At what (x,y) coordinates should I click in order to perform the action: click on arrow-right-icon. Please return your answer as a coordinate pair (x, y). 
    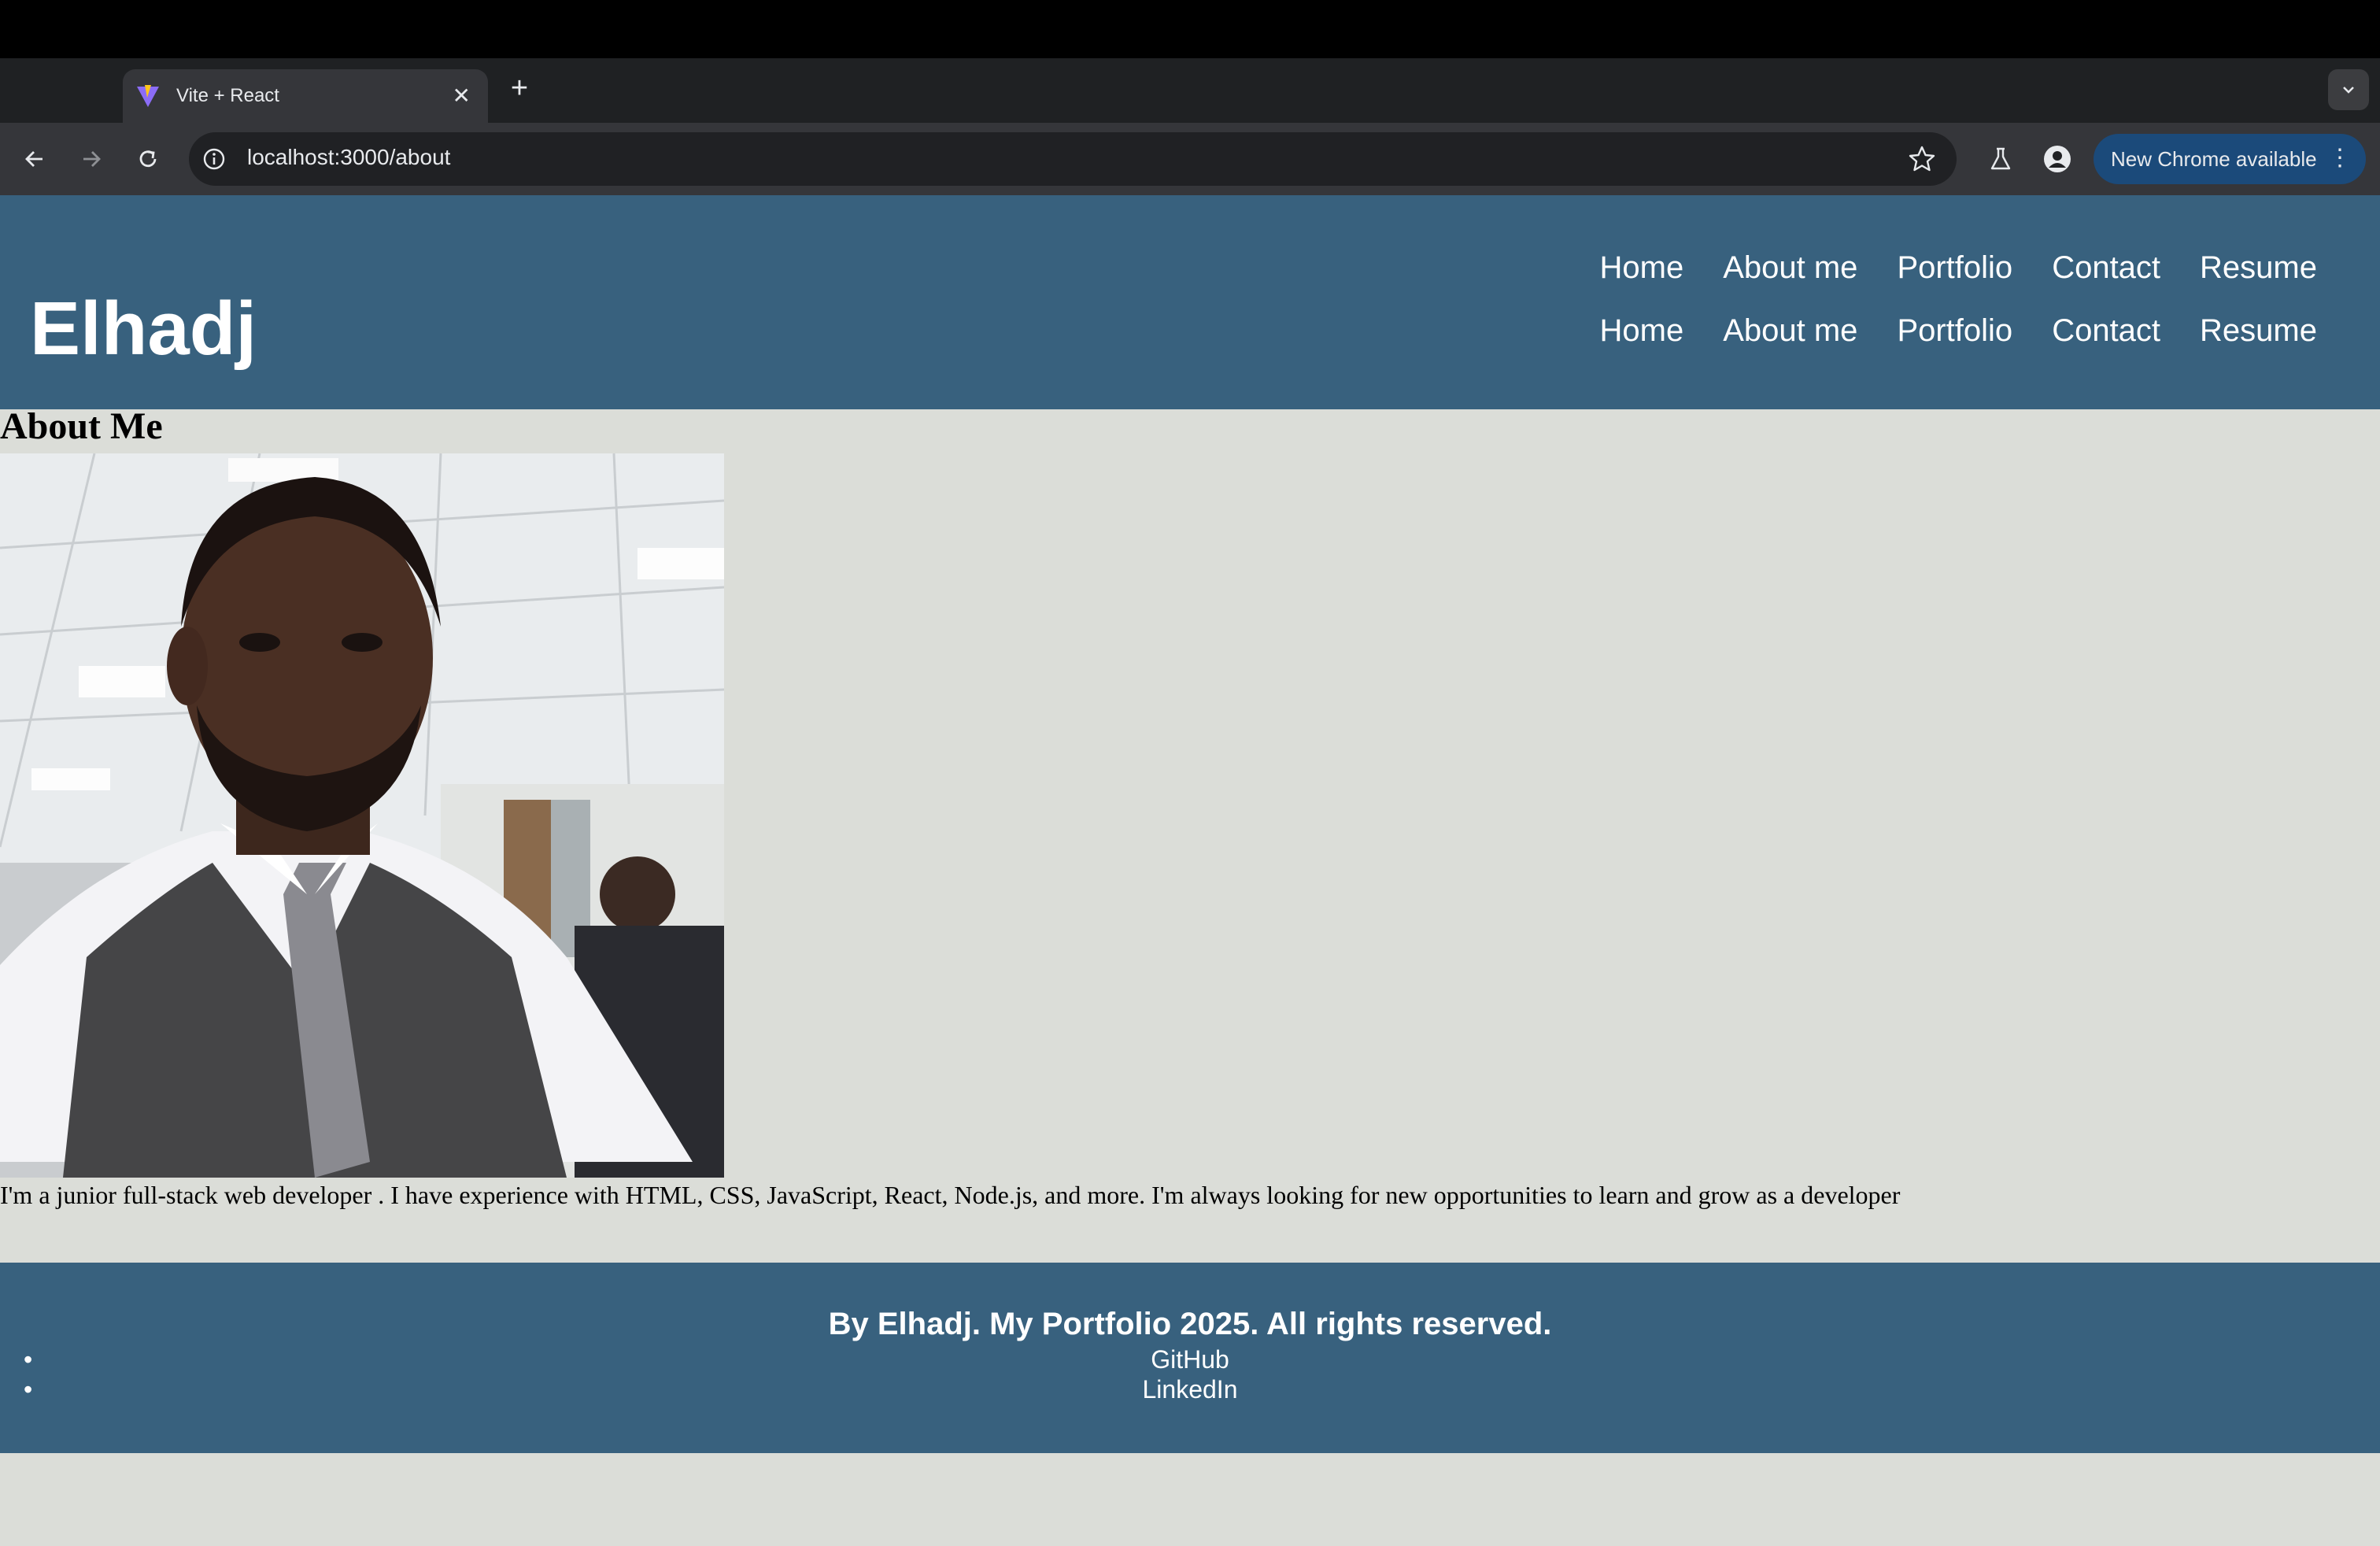
    Looking at the image, I should click on (92, 159).